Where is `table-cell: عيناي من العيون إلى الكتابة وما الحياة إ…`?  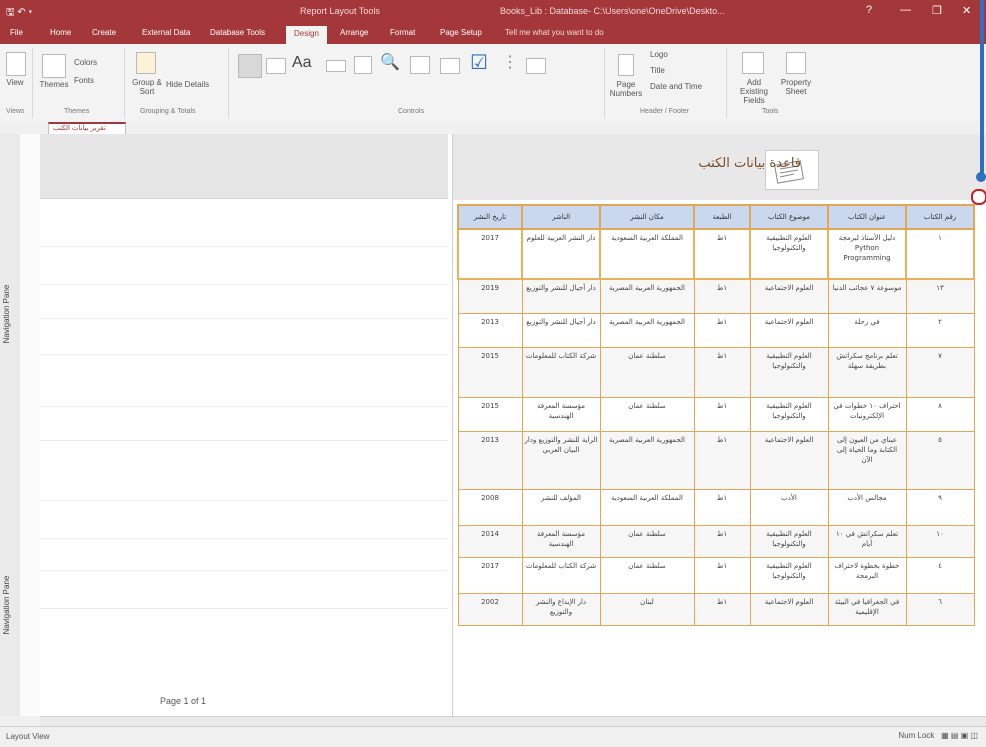 table-cell: عيناي من العيون إلى الكتابة وما الحياة إ… is located at coordinates (867, 460).